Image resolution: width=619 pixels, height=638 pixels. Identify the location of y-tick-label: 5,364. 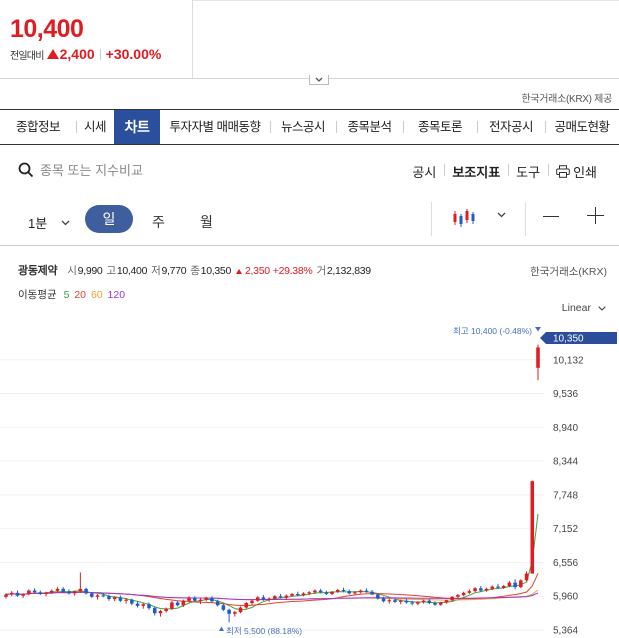
(565, 631).